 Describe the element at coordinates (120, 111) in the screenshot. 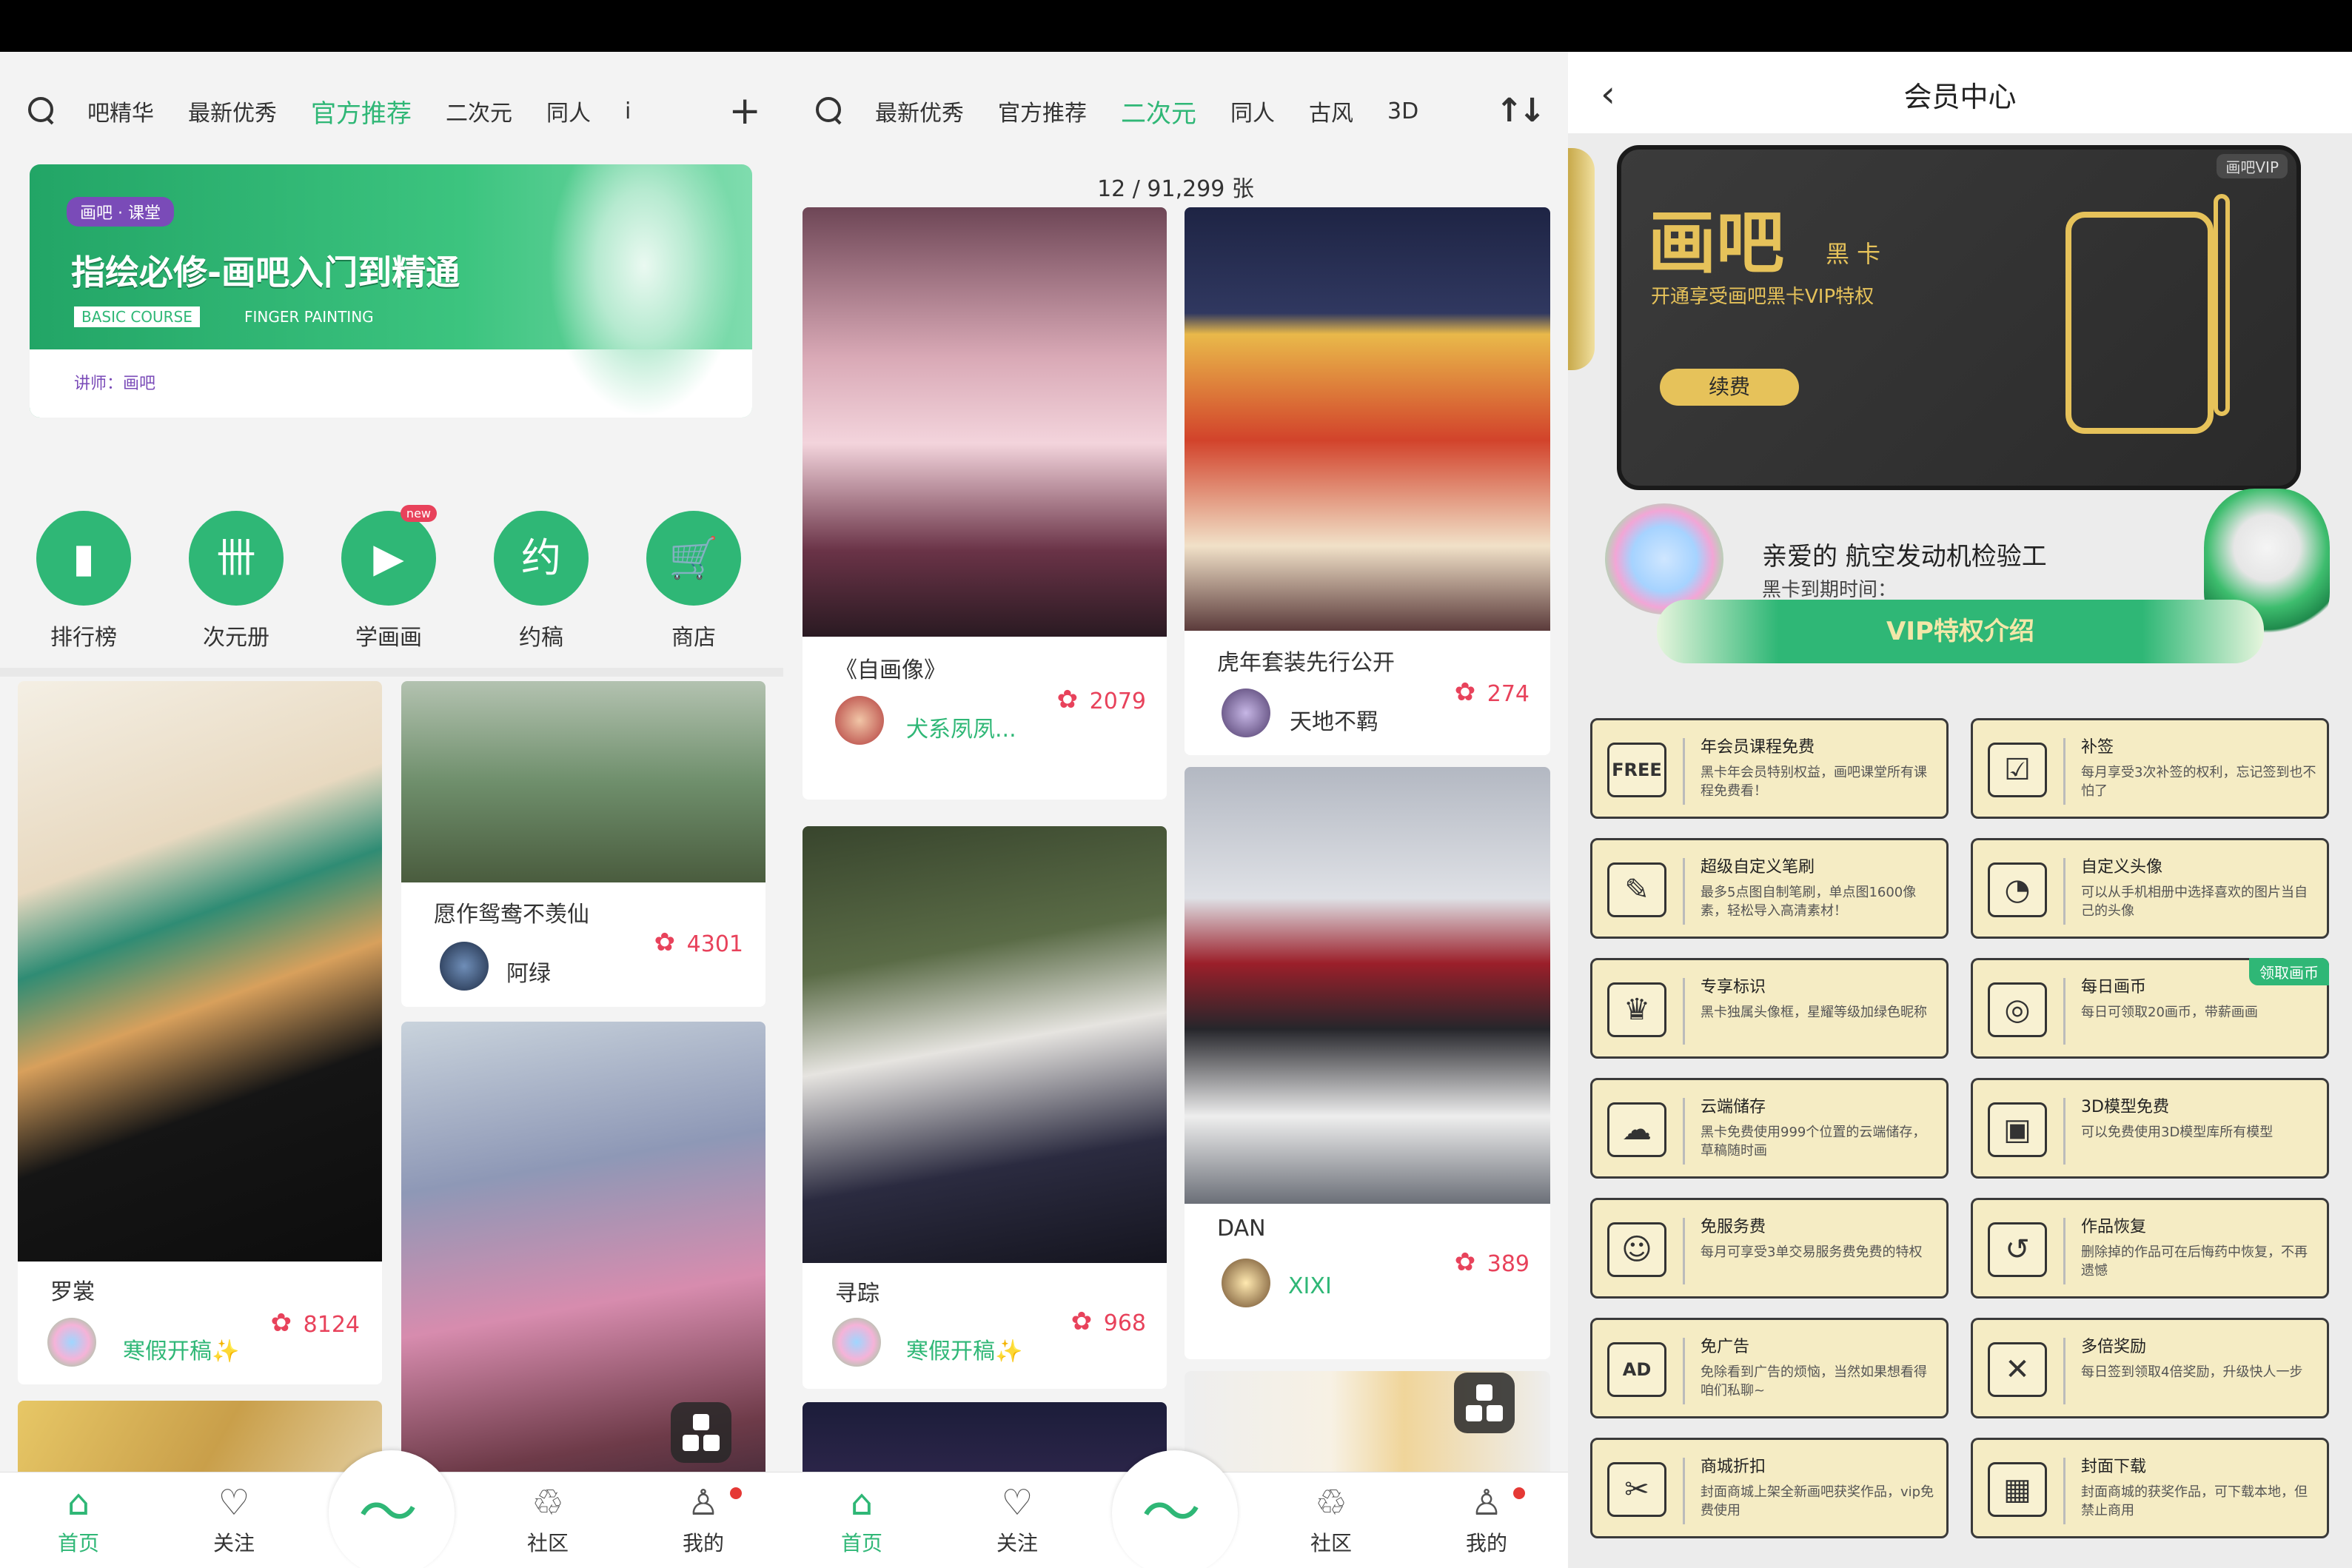

I see `tab-featured: 吧精华` at that location.